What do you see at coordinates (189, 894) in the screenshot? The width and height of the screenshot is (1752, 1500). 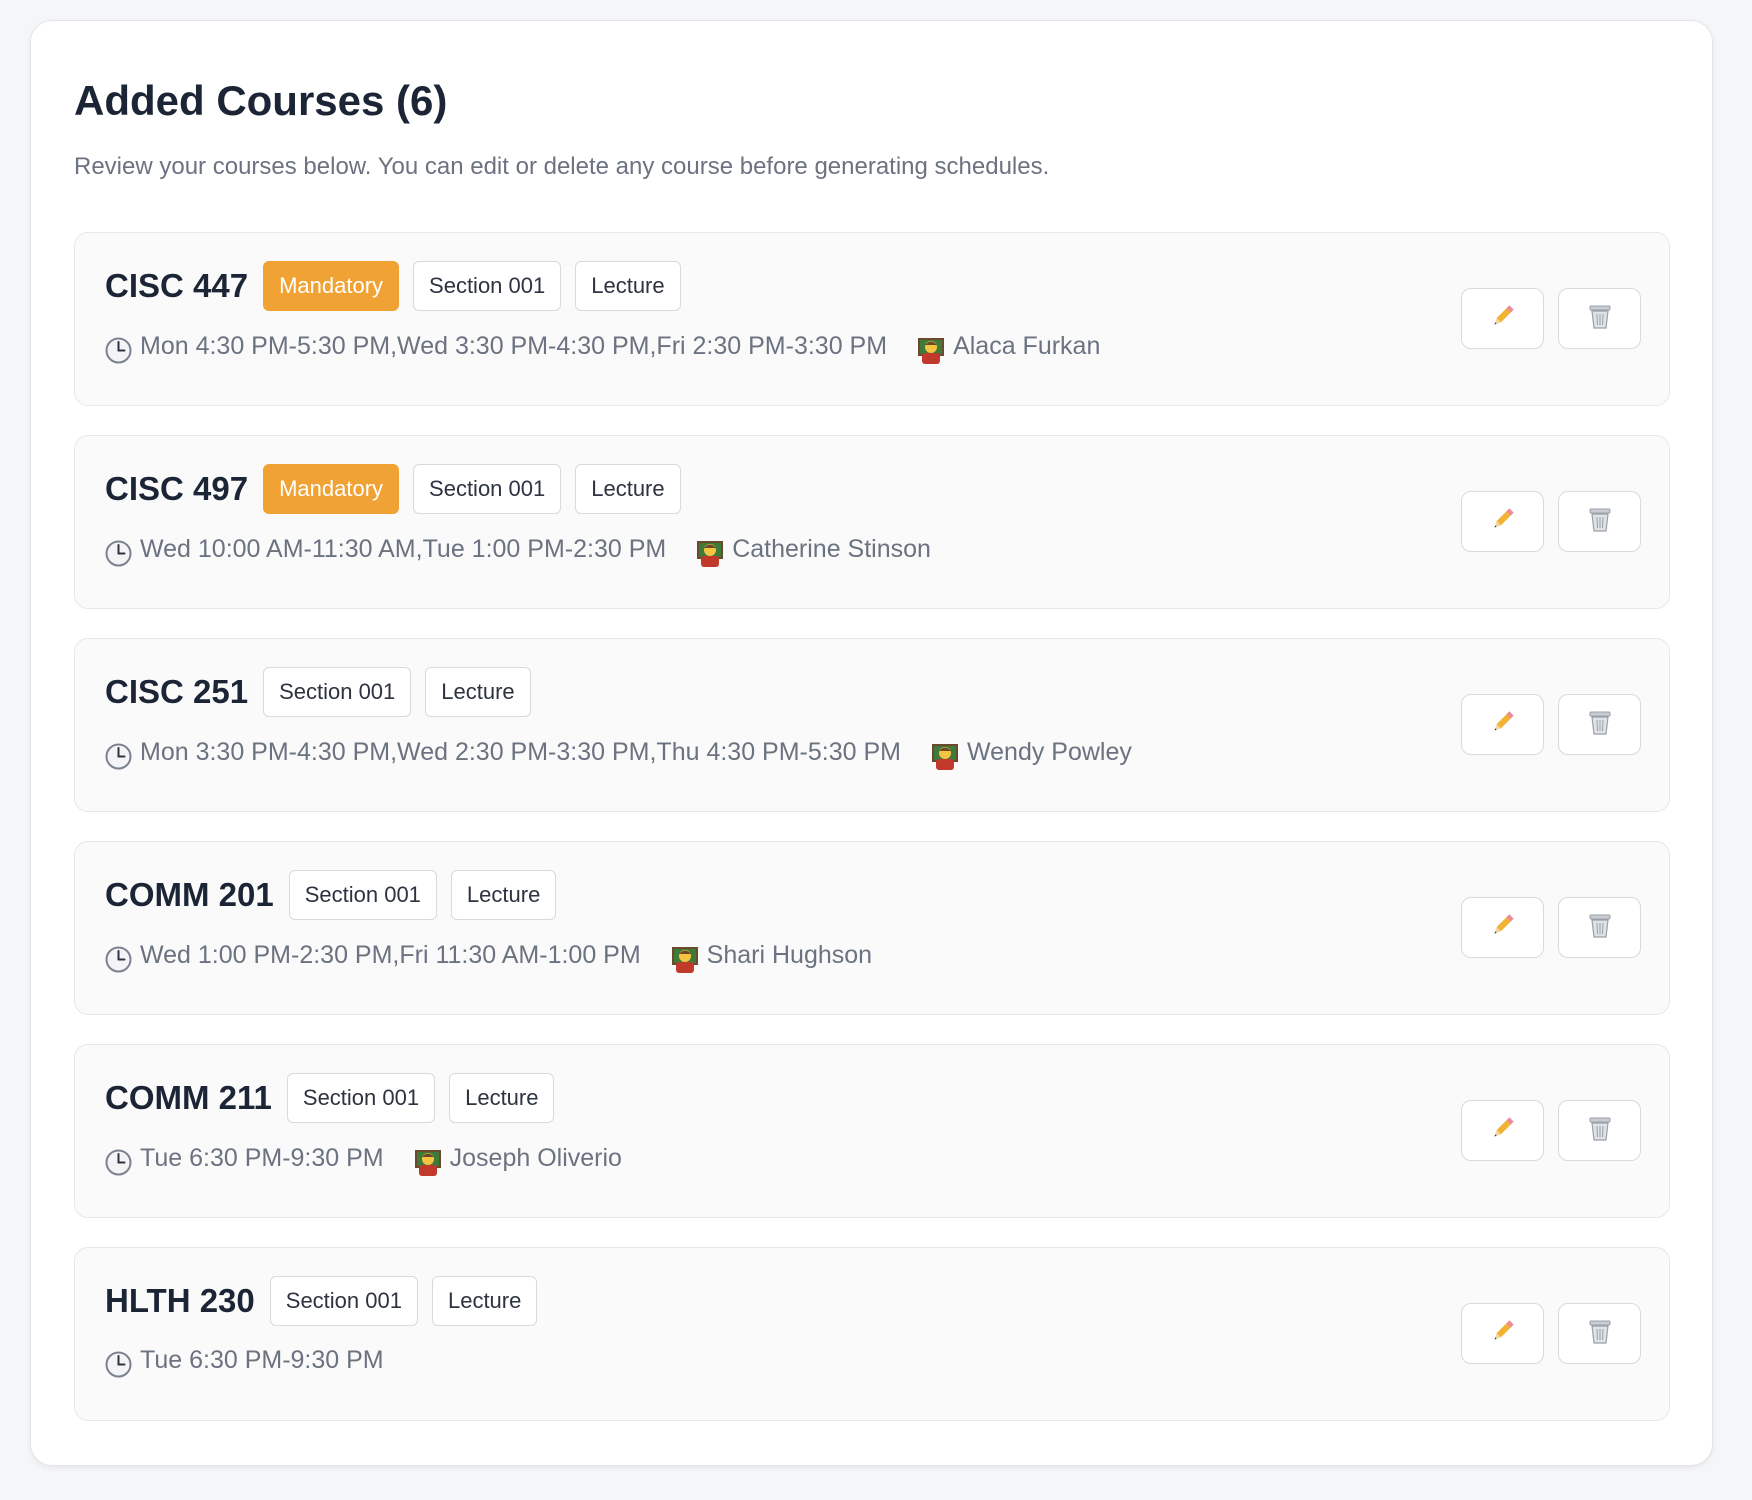 I see `course-code: COMM 201` at bounding box center [189, 894].